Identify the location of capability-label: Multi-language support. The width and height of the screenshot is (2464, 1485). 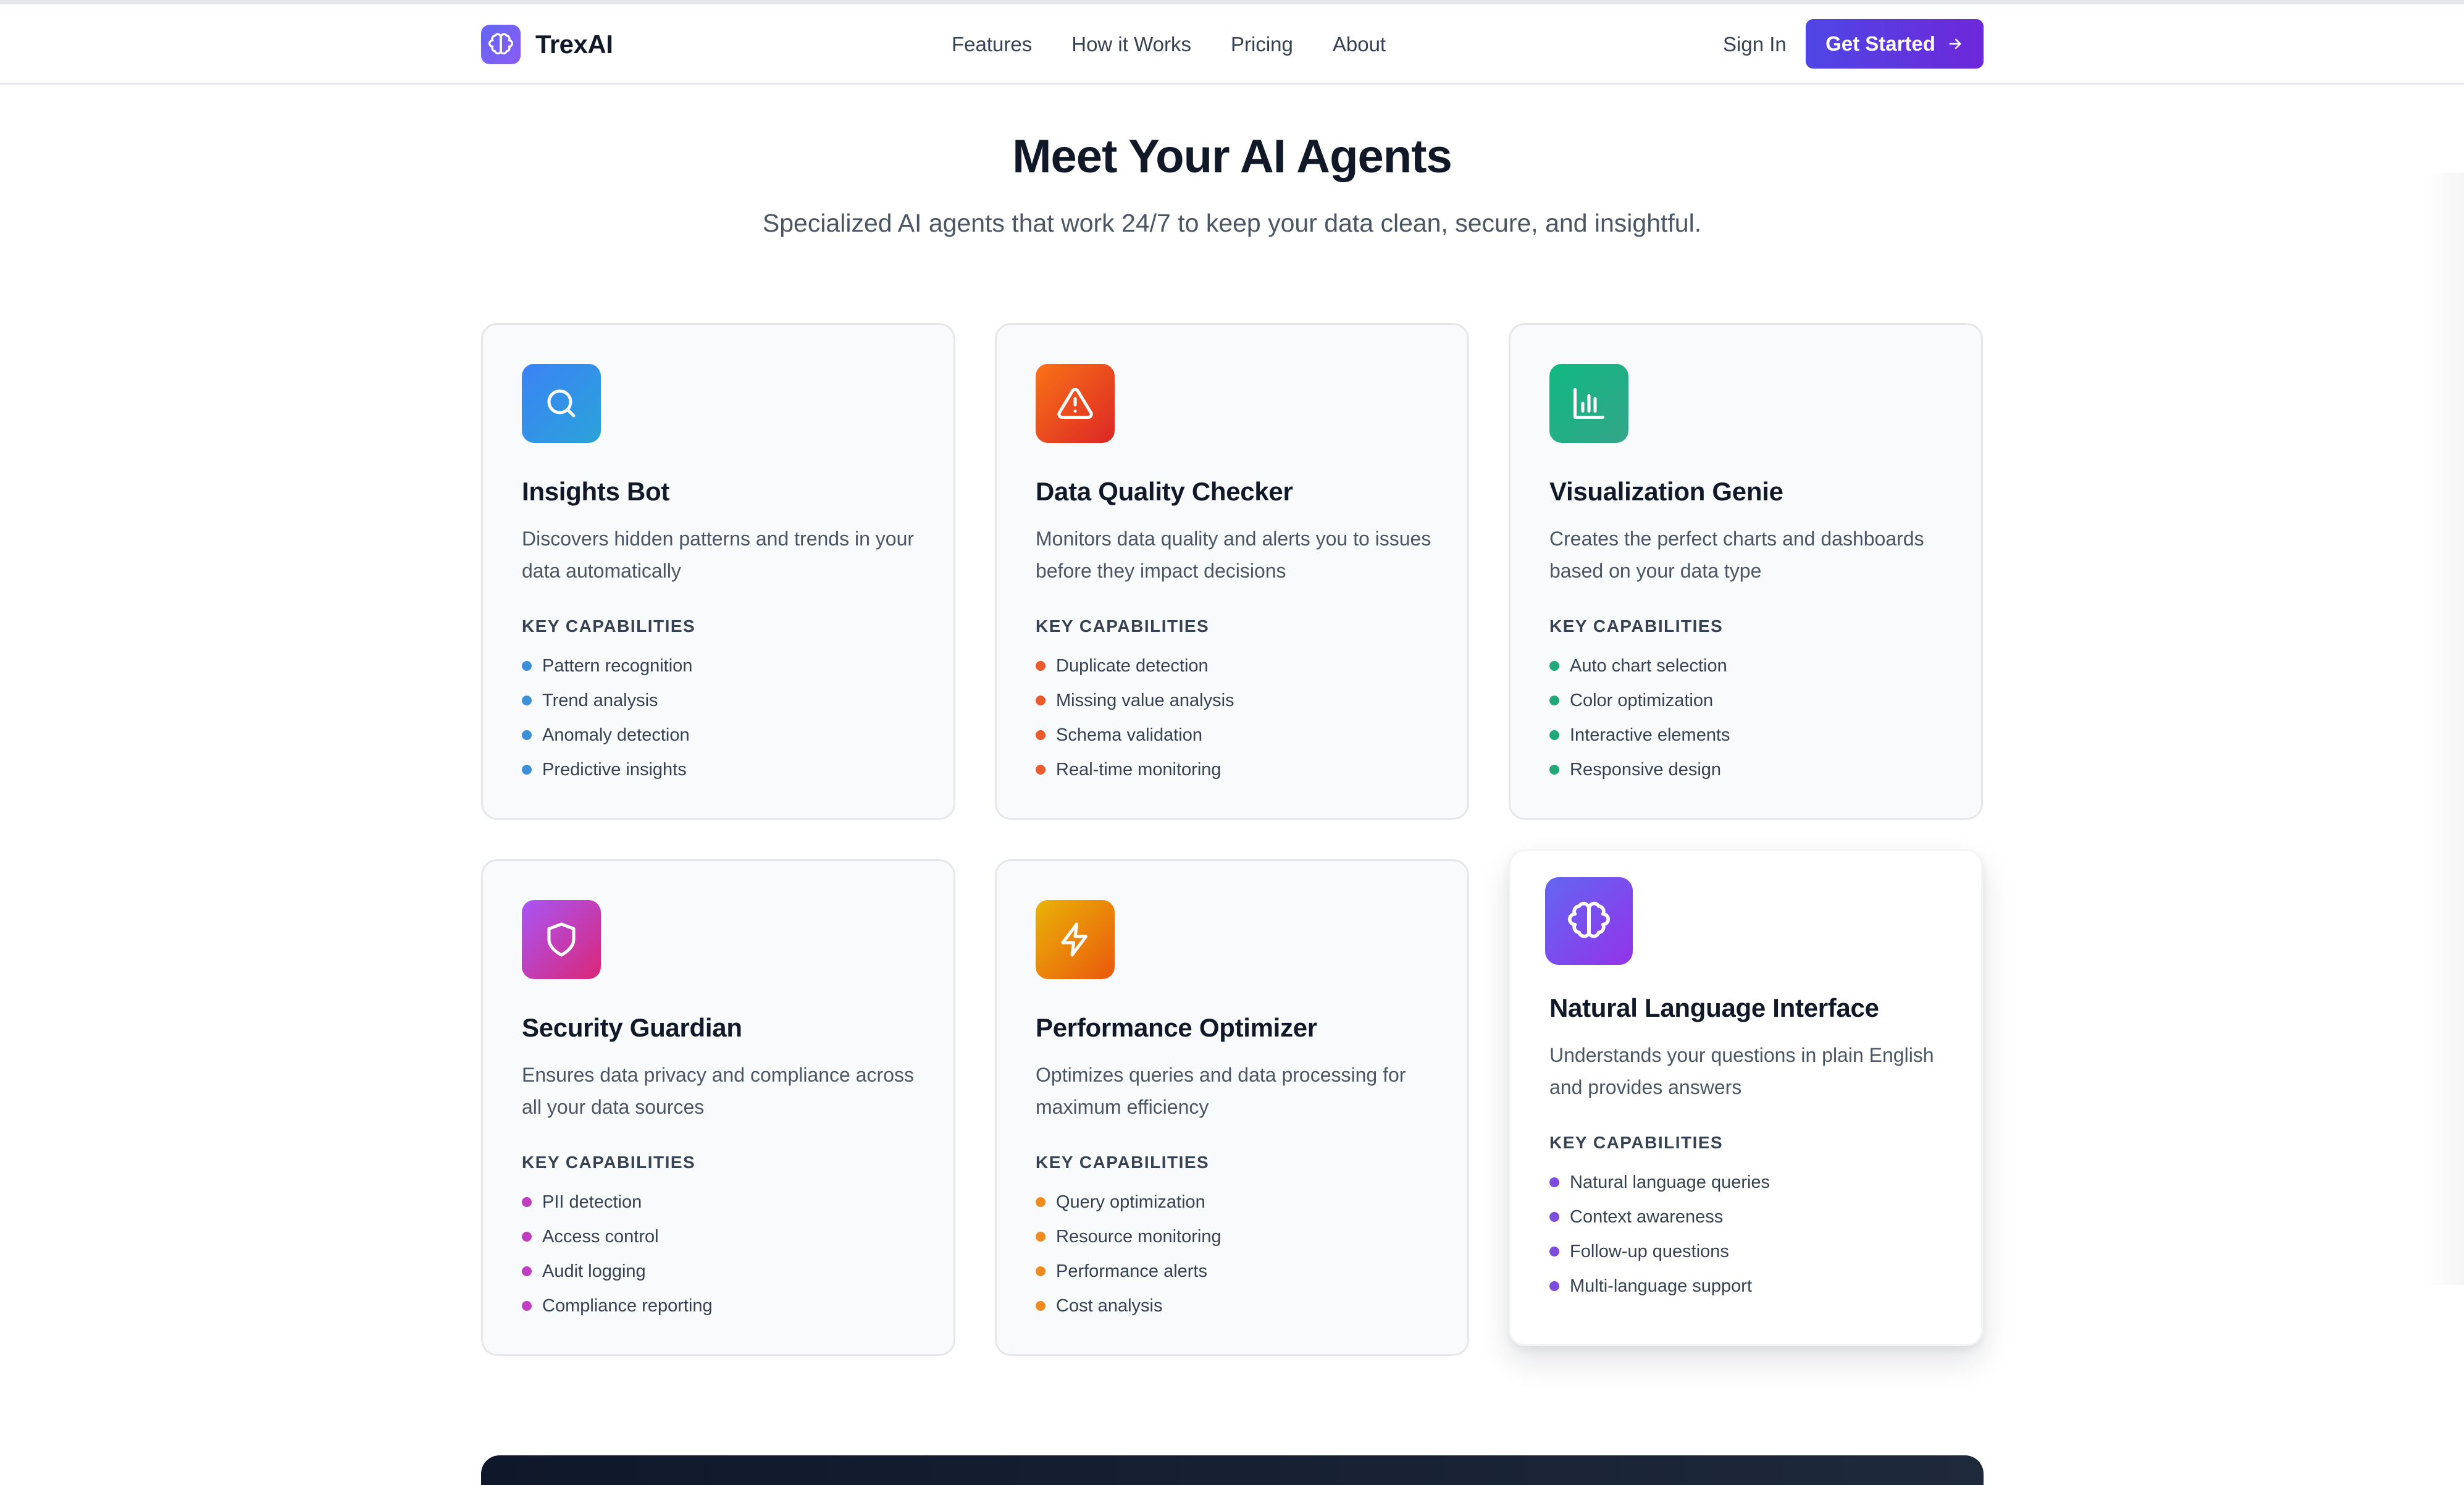
(1661, 1286).